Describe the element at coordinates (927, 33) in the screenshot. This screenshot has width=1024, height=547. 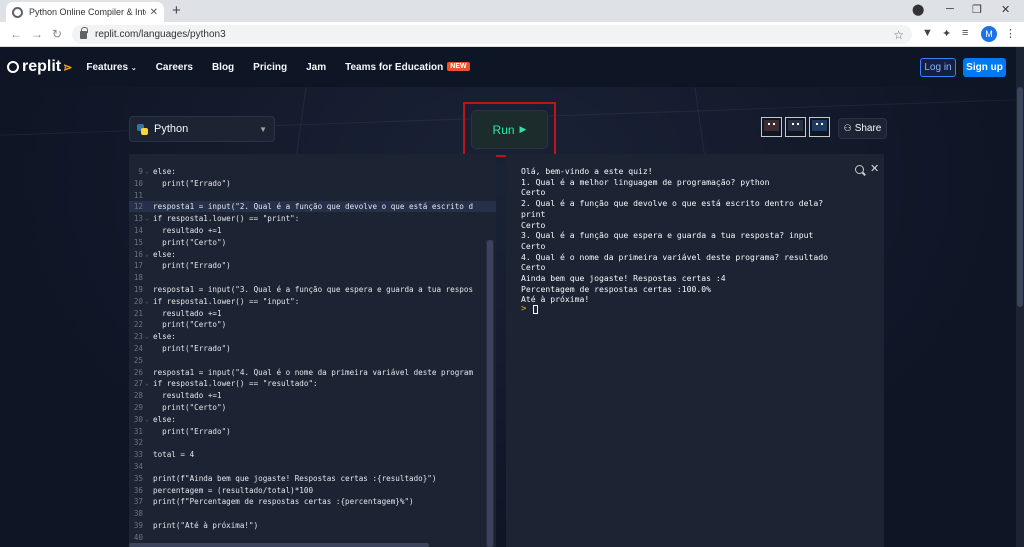
I see `extension-icon: ▼` at that location.